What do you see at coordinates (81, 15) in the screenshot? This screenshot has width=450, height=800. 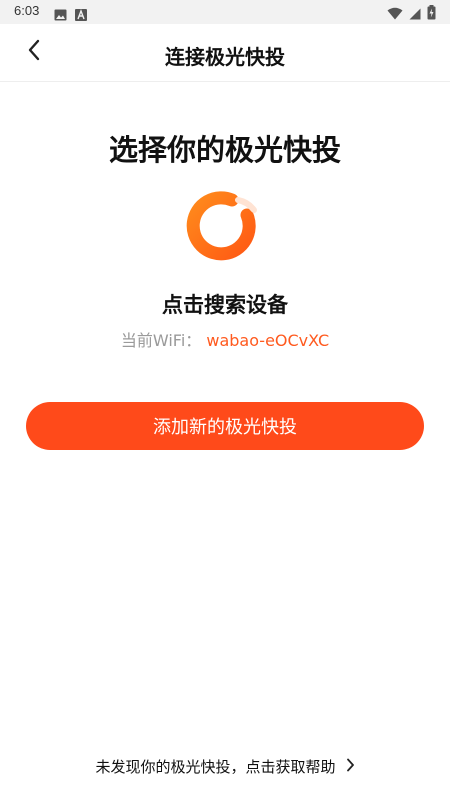 I see `a-badge-icon` at bounding box center [81, 15].